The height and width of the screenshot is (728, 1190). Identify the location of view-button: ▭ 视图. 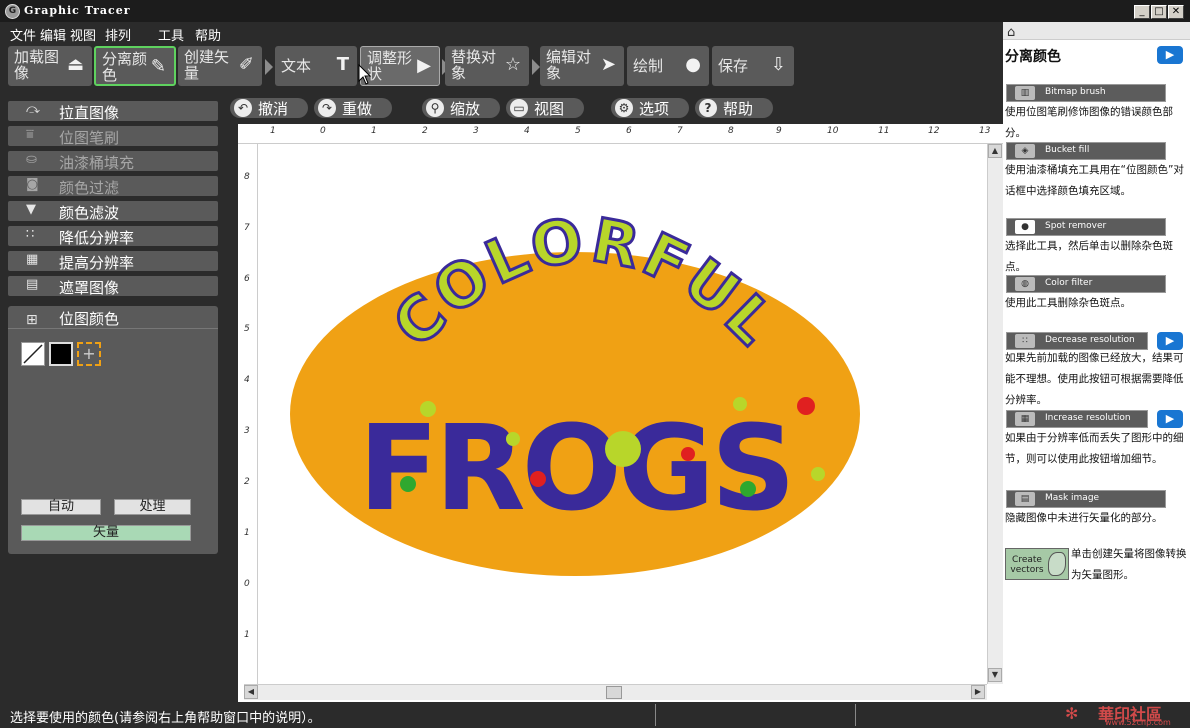
(545, 108).